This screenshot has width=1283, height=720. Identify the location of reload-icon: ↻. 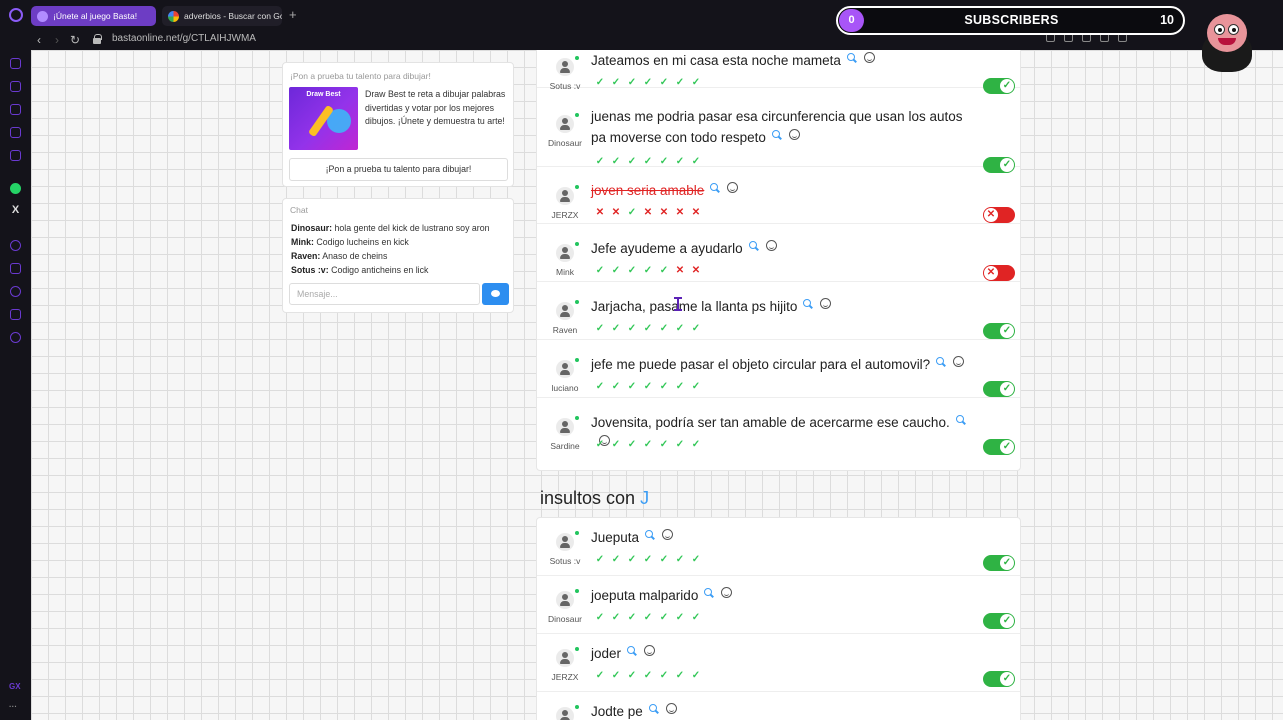
(75, 40).